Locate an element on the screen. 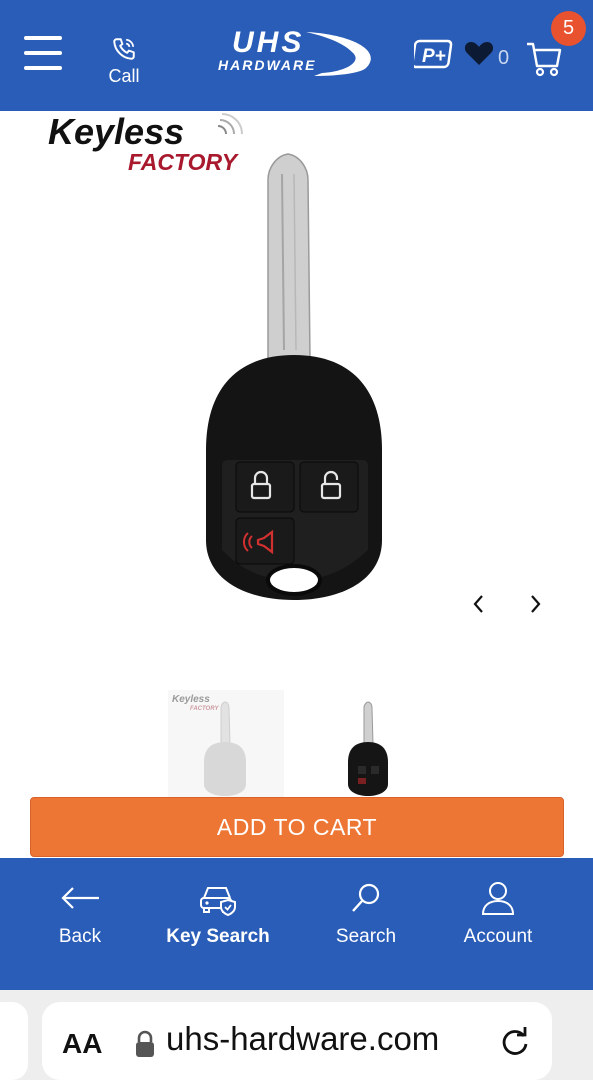 Image resolution: width=593 pixels, height=1080 pixels. heart-icon is located at coordinates (479, 53).